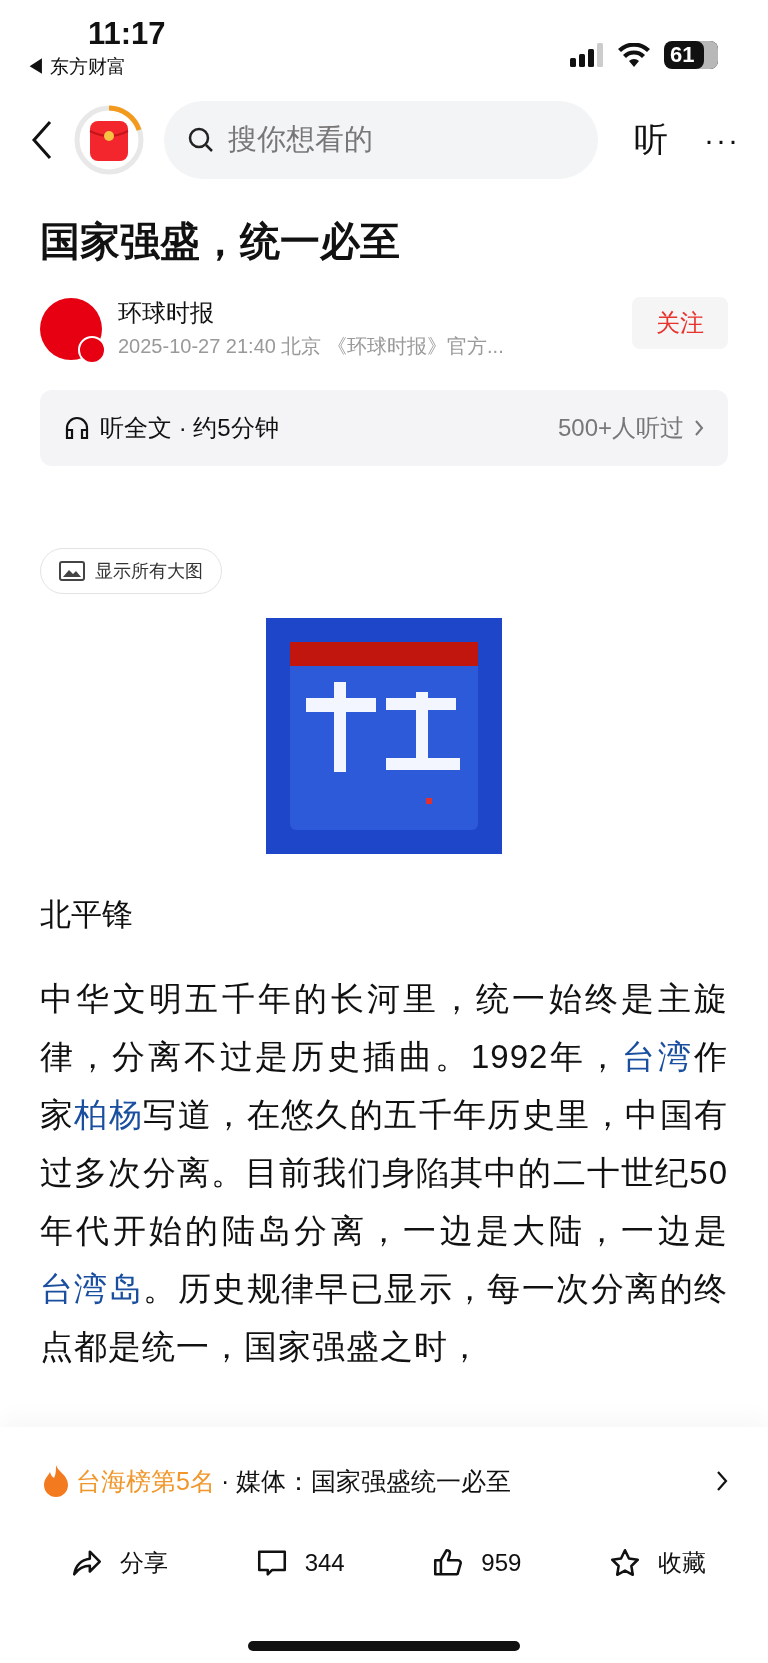 The image size is (768, 1663). I want to click on hot-topic-bar: 台海榜第5名 · 媒体：国家强盛统一必至, so click(384, 1468).